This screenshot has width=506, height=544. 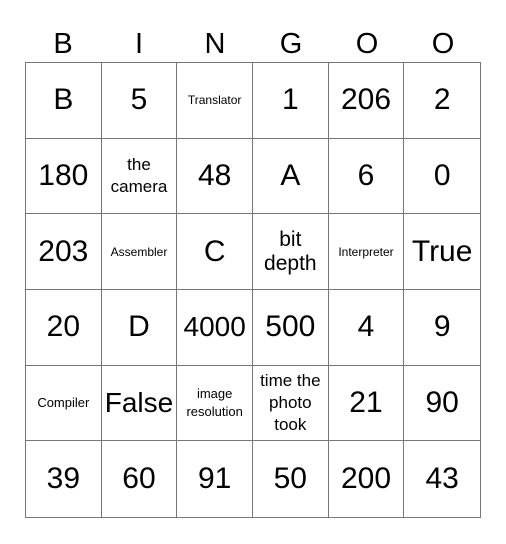 I want to click on bingo-cell: 1, so click(x=290, y=101).